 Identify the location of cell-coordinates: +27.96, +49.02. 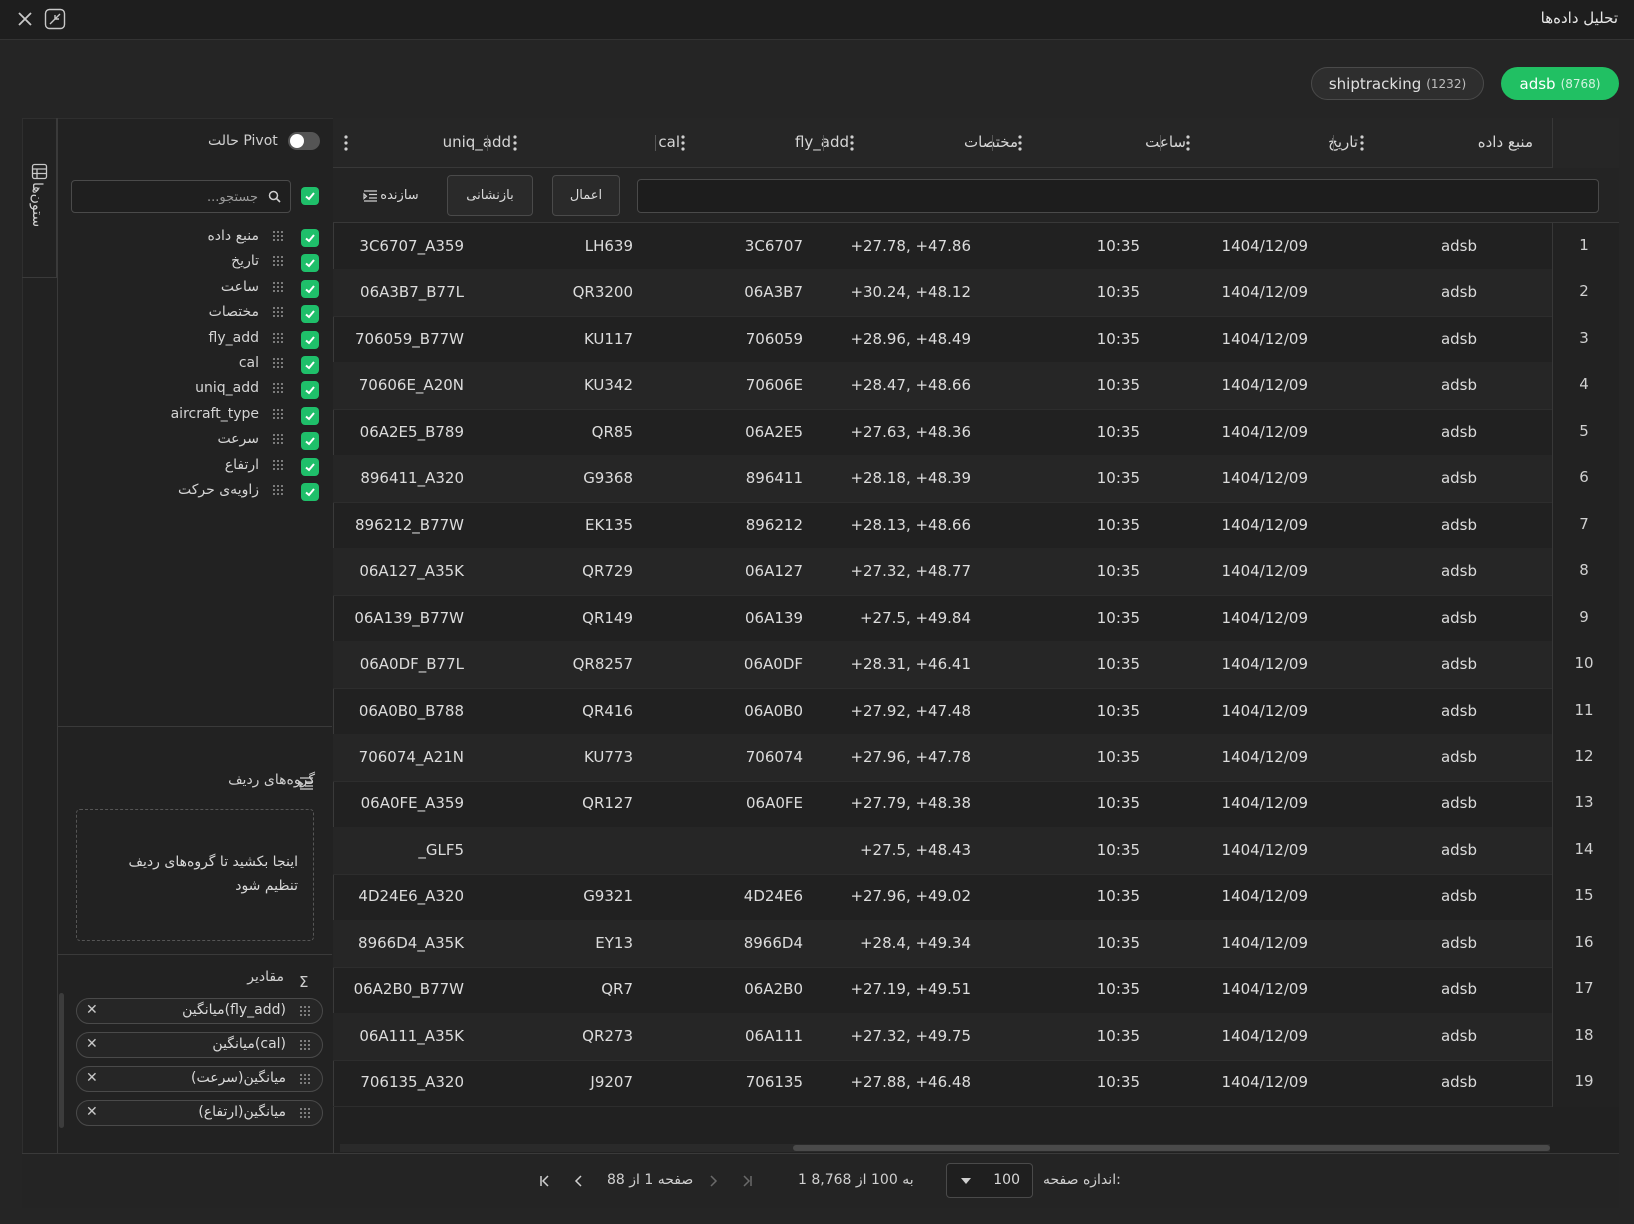
(910, 896).